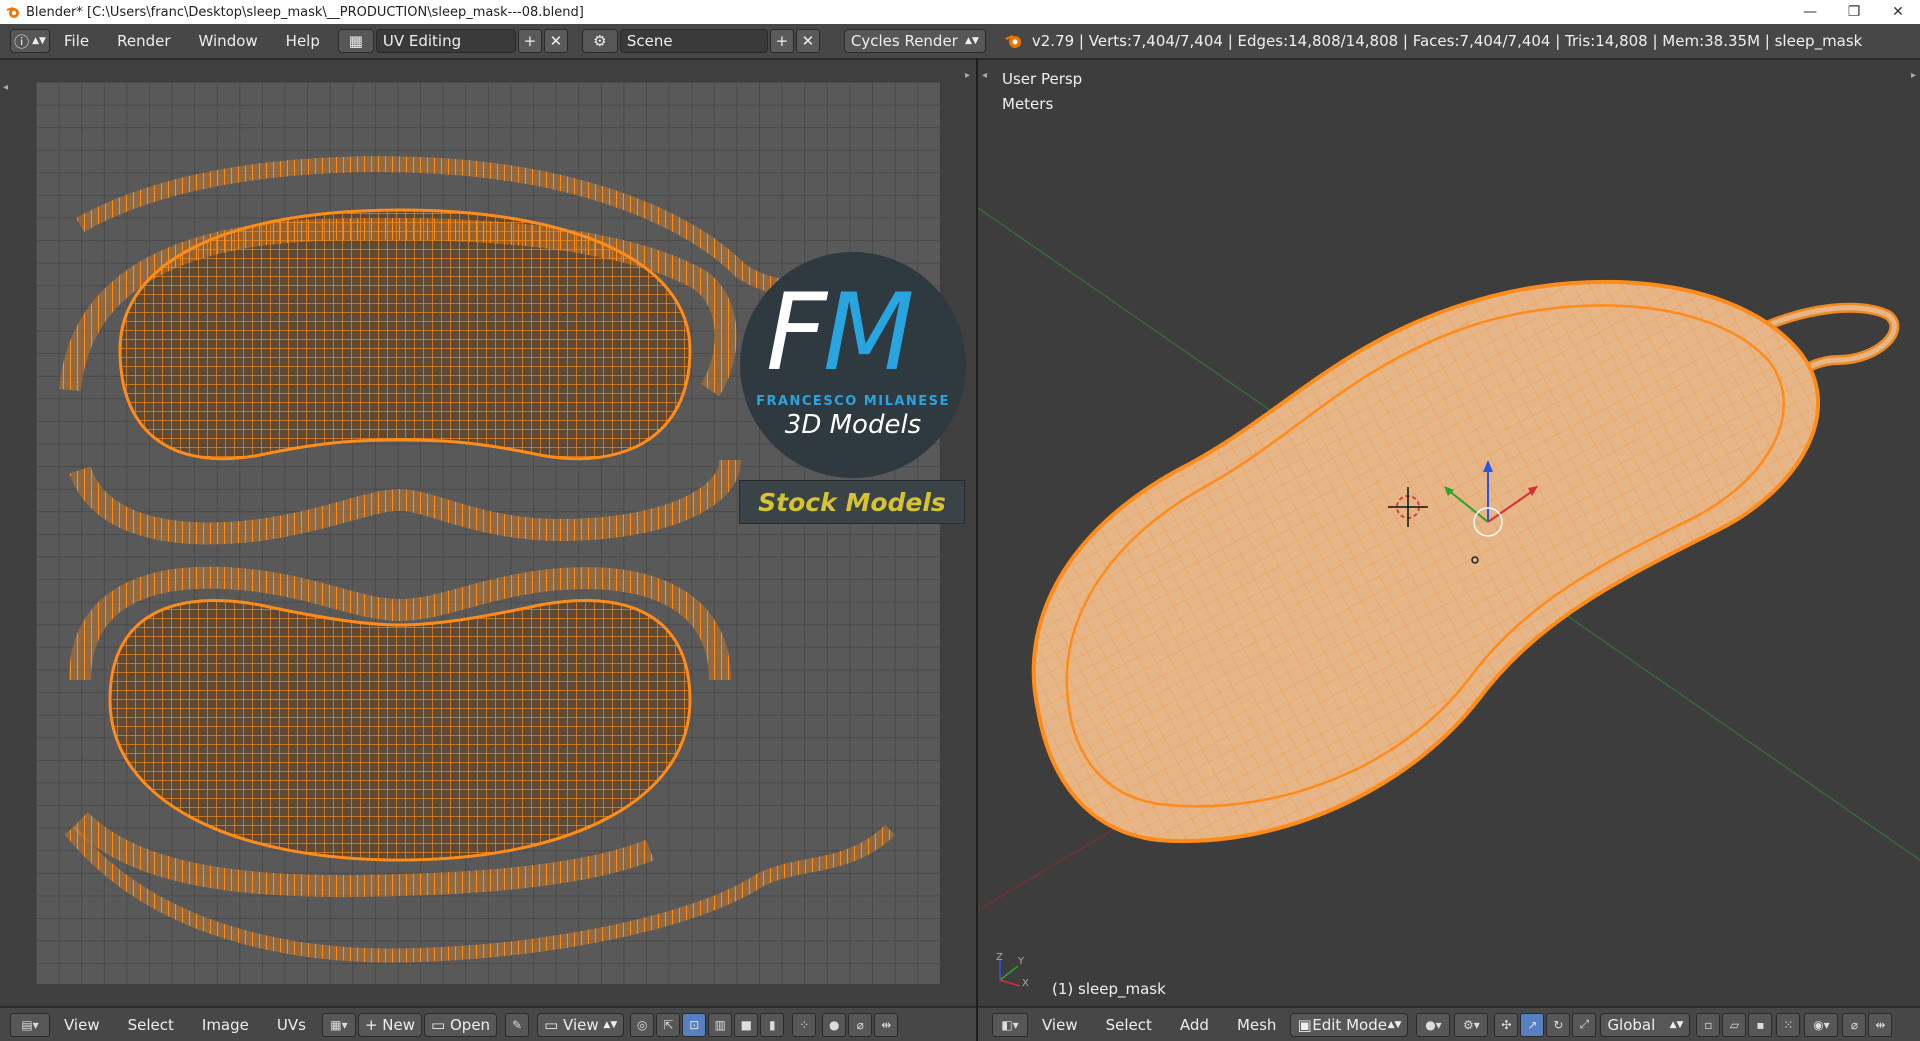 This screenshot has width=1920, height=1041. I want to click on rotate-manipulator-icon: ↻, so click(1558, 1024).